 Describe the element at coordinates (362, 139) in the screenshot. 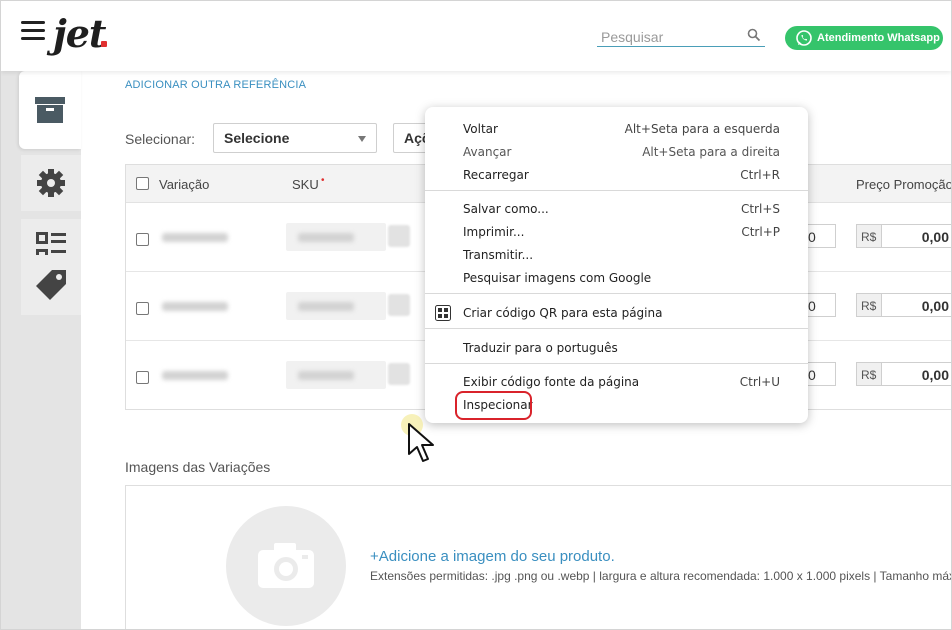

I see `chevron-down-icon` at that location.